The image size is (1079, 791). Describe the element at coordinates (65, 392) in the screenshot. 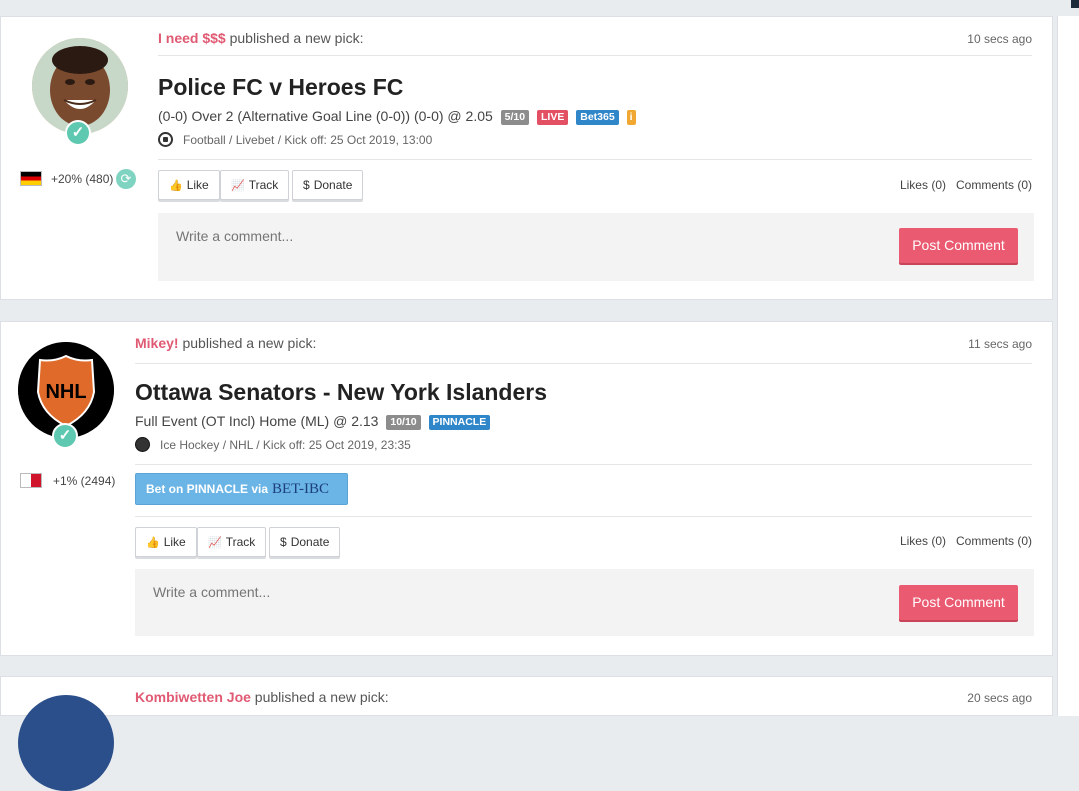

I see `svg-text: NHL` at that location.